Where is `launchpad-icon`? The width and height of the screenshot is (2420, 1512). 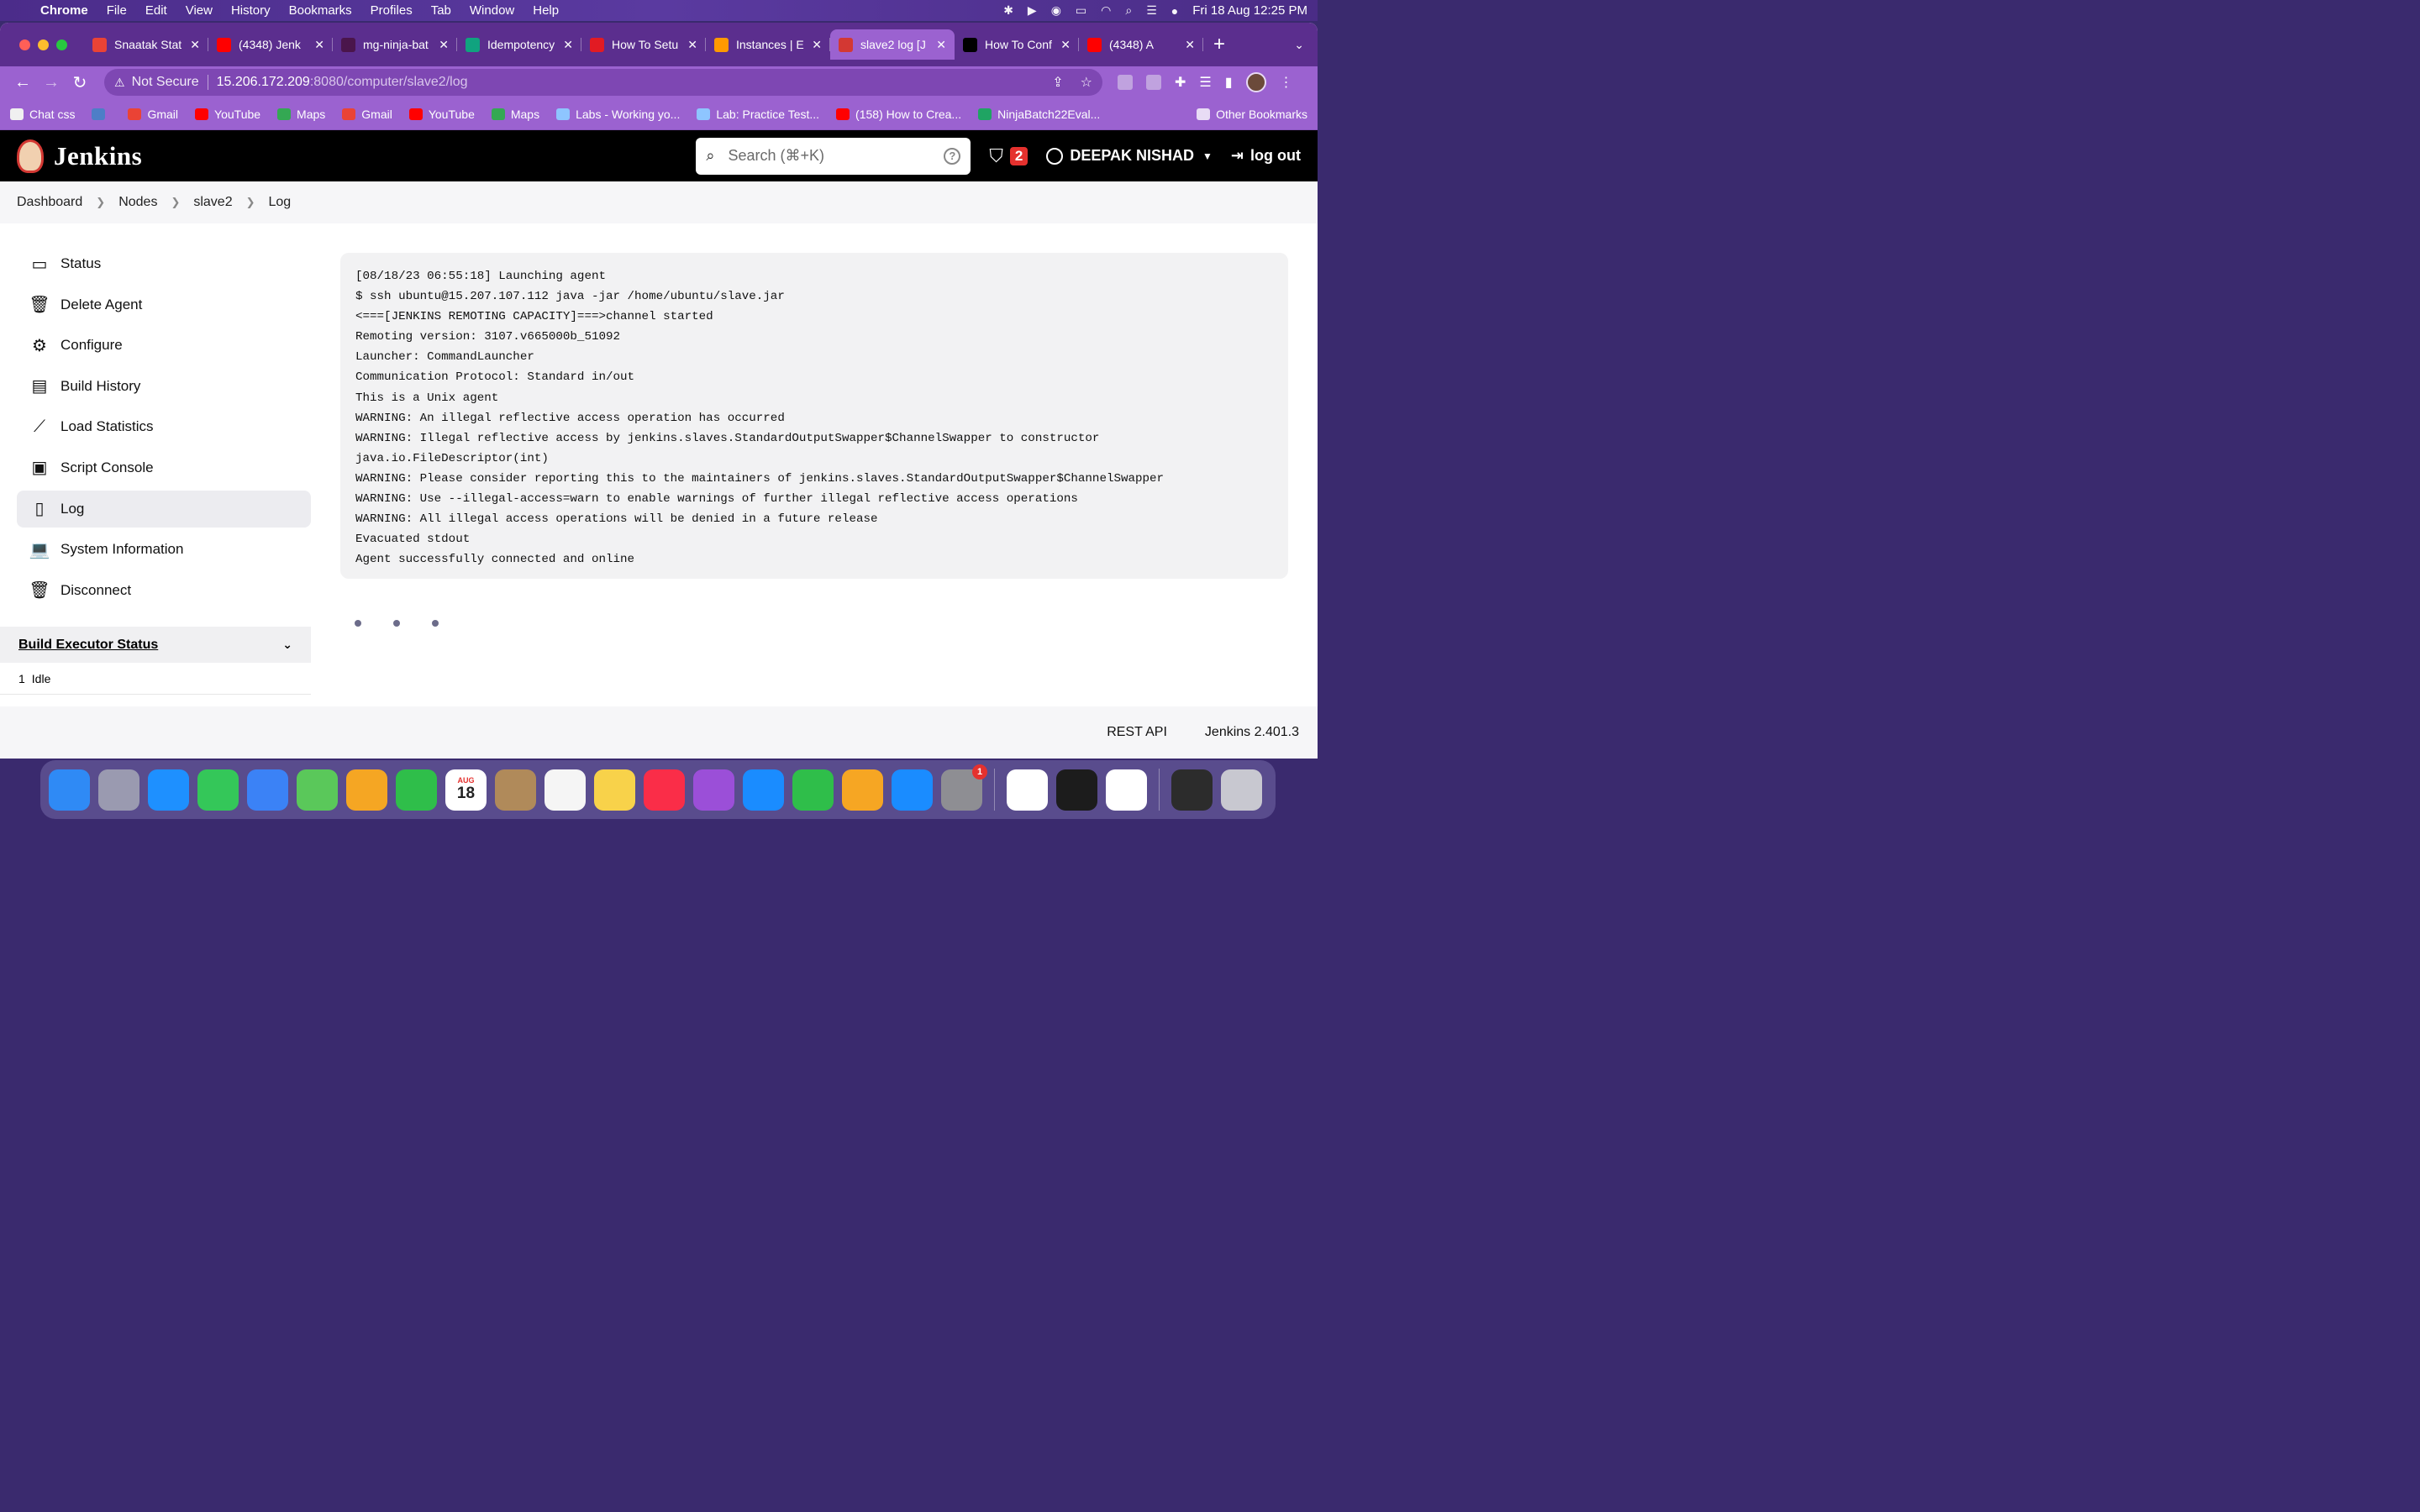 launchpad-icon is located at coordinates (118, 790).